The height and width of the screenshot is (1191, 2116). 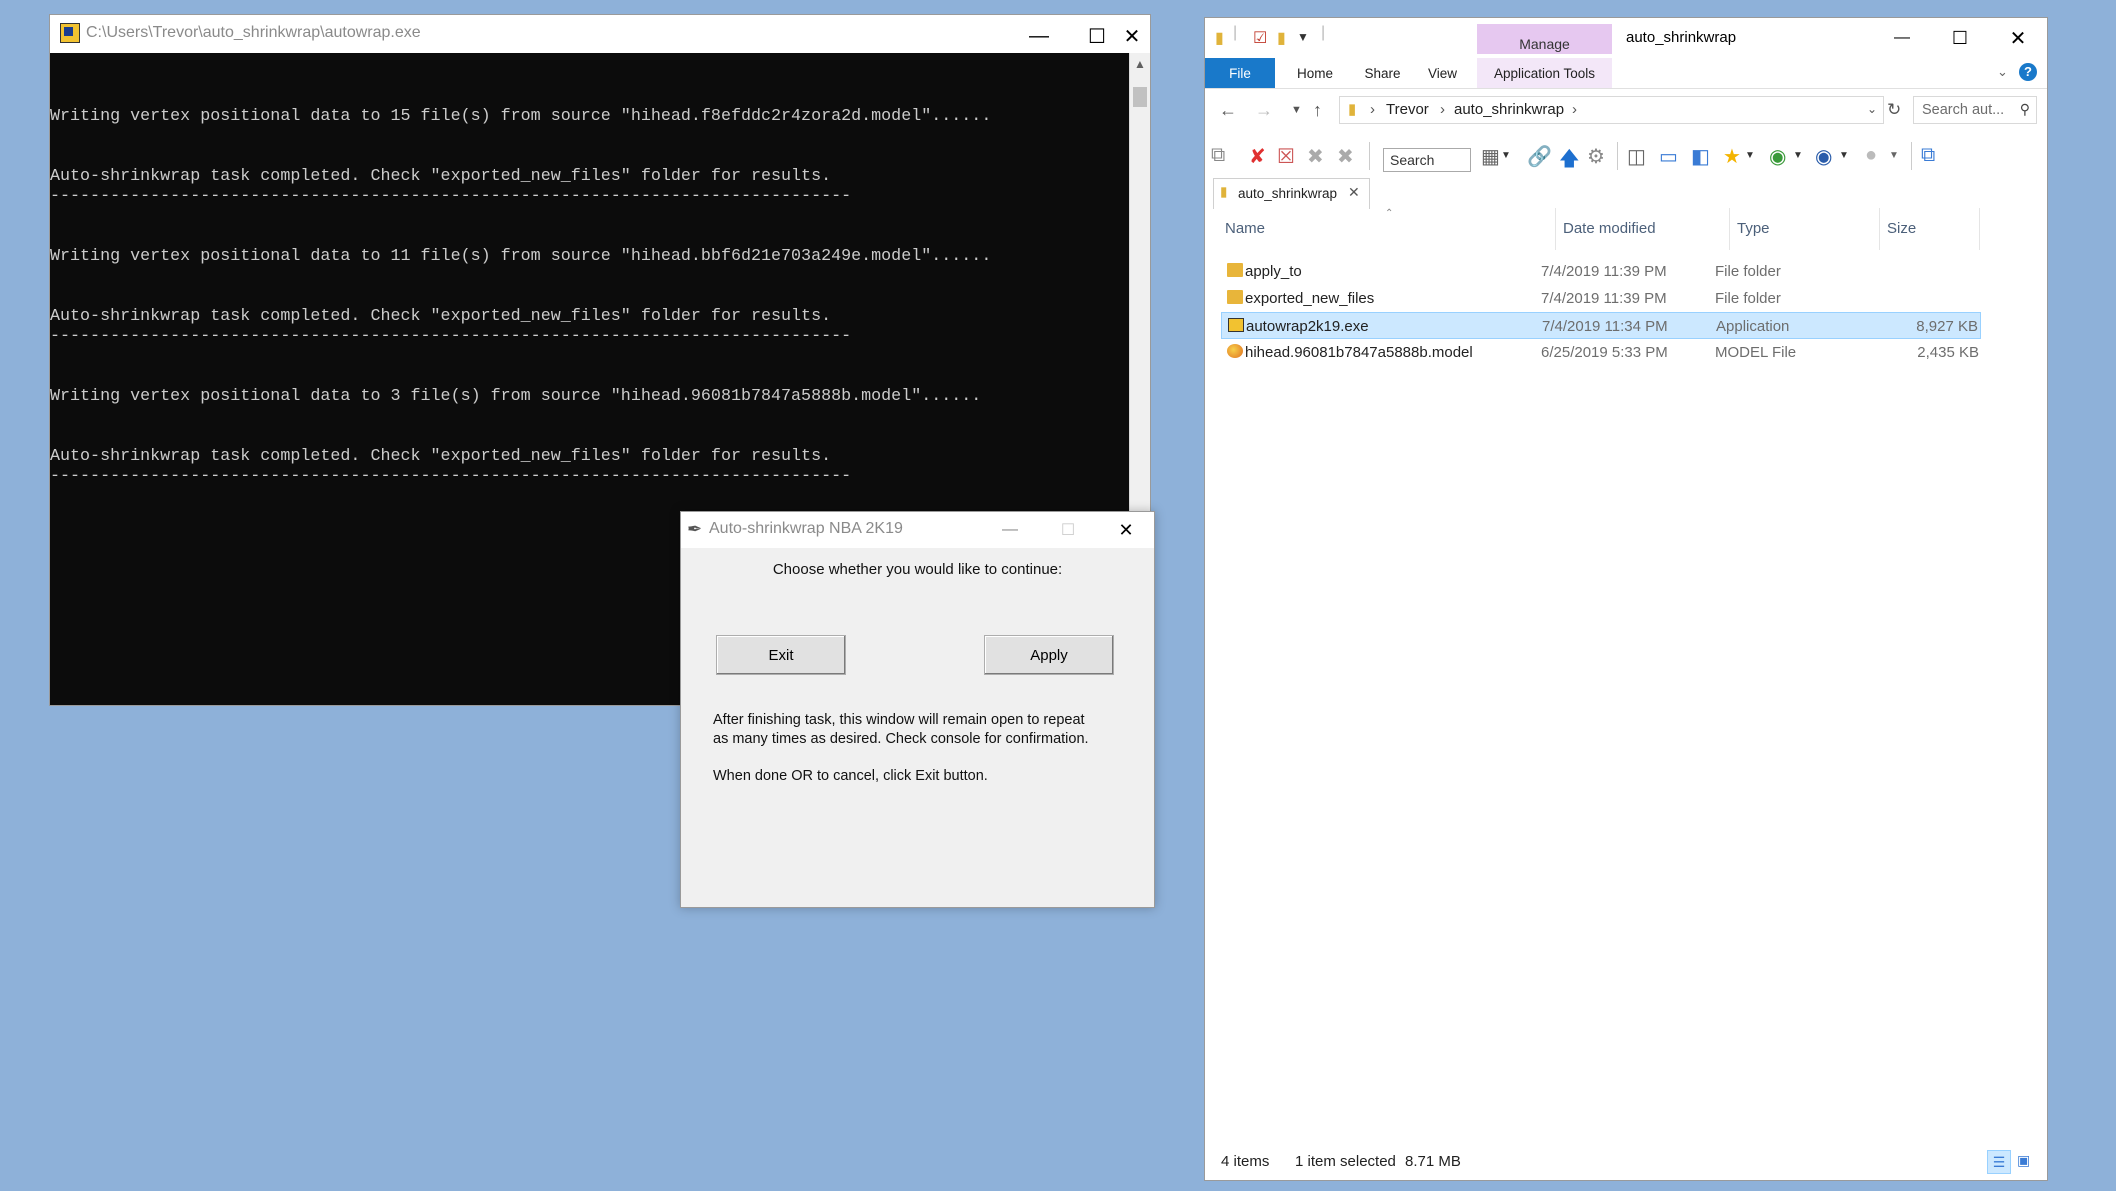 What do you see at coordinates (1273, 271) in the screenshot?
I see `file-name: apply_to` at bounding box center [1273, 271].